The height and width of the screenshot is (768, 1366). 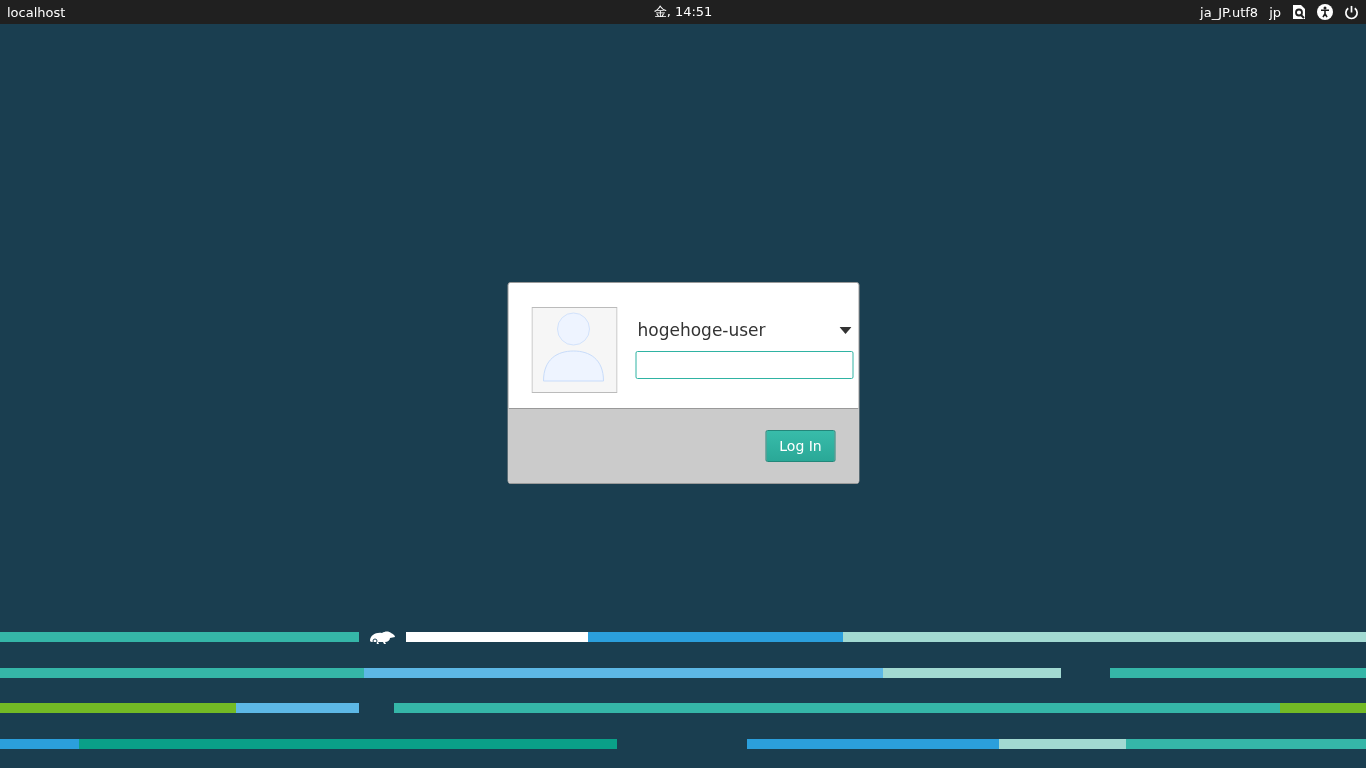 I want to click on user-selector: hogehoge-user, so click(x=744, y=330).